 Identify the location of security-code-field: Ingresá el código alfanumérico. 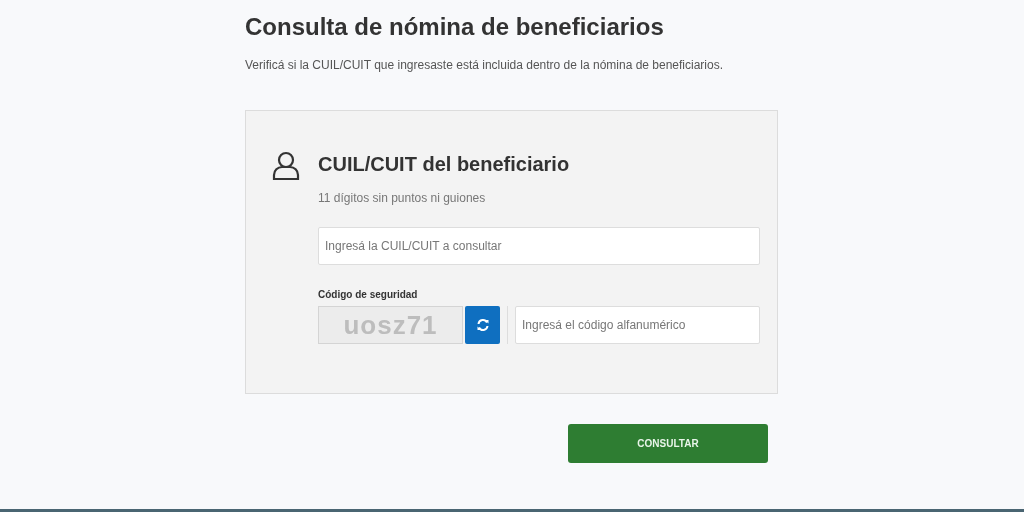
(637, 325).